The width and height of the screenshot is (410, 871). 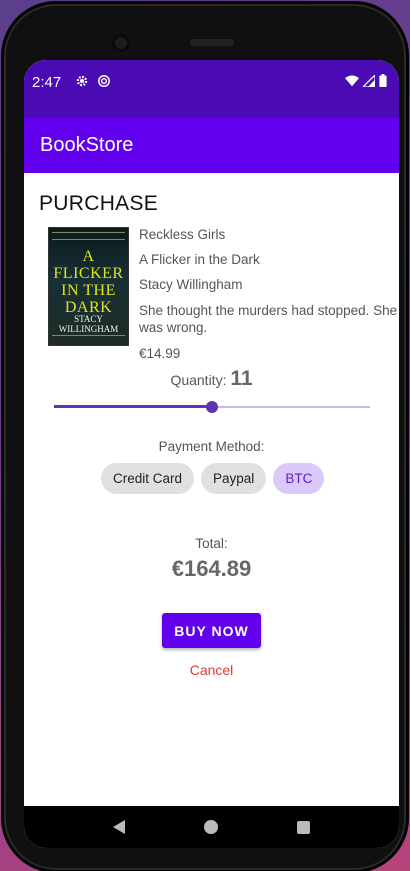 What do you see at coordinates (87, 145) in the screenshot?
I see `app-title: BookStore` at bounding box center [87, 145].